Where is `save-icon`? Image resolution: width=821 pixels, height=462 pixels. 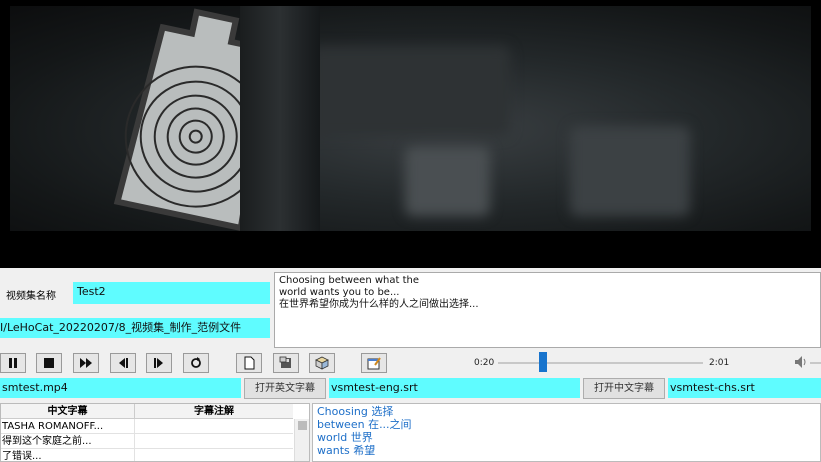 save-icon is located at coordinates (285, 362).